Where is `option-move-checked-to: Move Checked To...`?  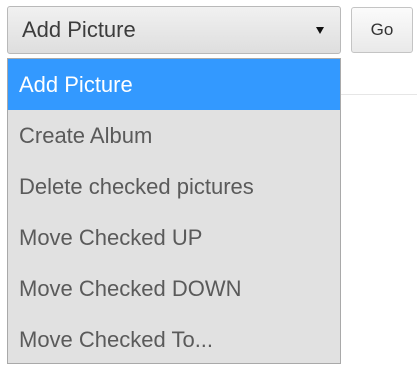
option-move-checked-to: Move Checked To... is located at coordinates (174, 339).